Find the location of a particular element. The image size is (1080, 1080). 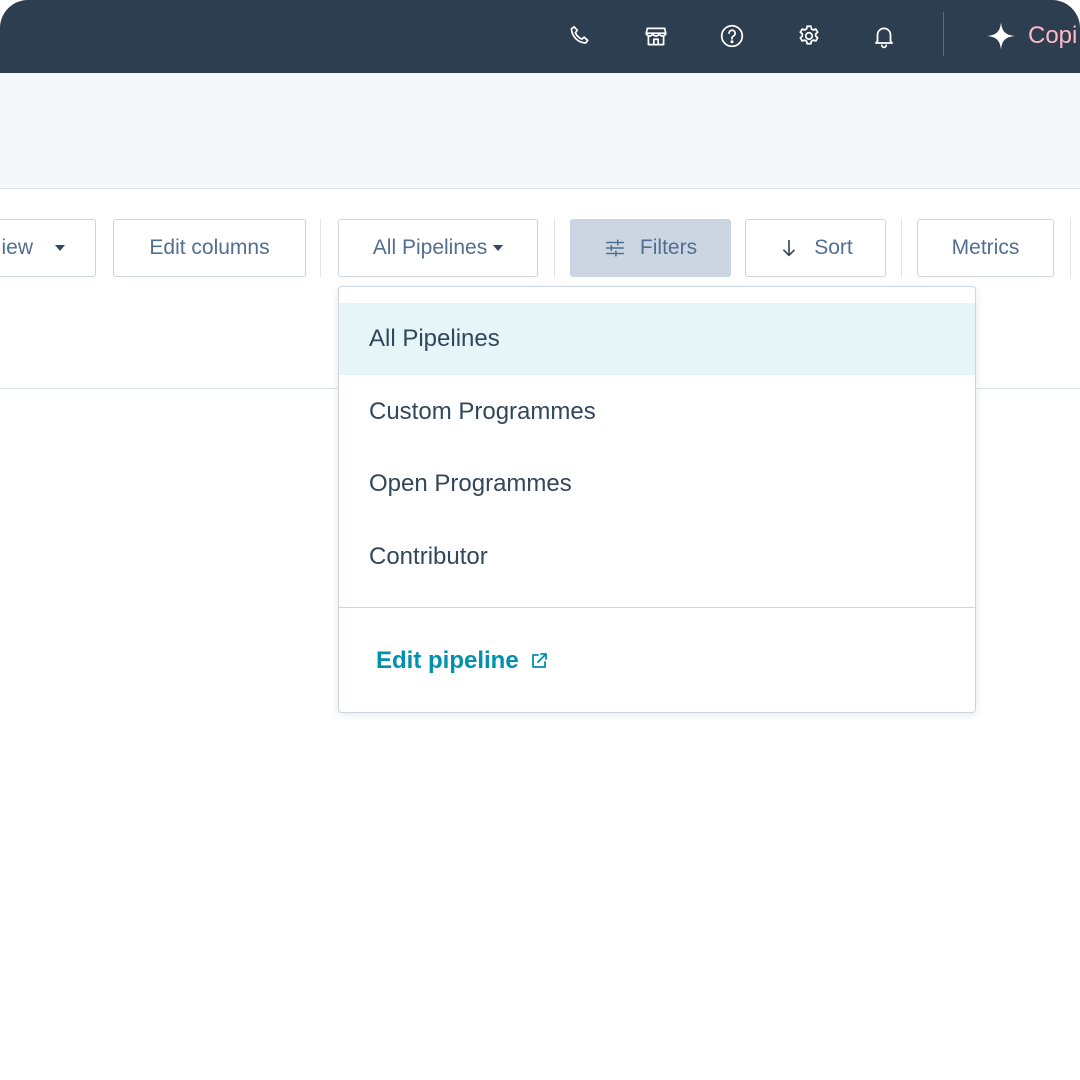

edit-columns-label: Edit columns is located at coordinates (209, 247).